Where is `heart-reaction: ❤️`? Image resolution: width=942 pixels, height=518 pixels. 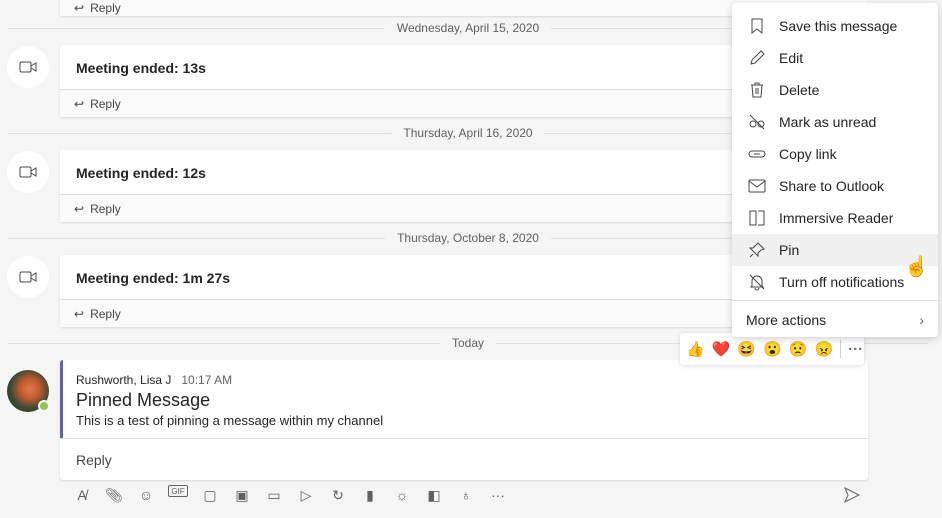 heart-reaction: ❤️ is located at coordinates (721, 349).